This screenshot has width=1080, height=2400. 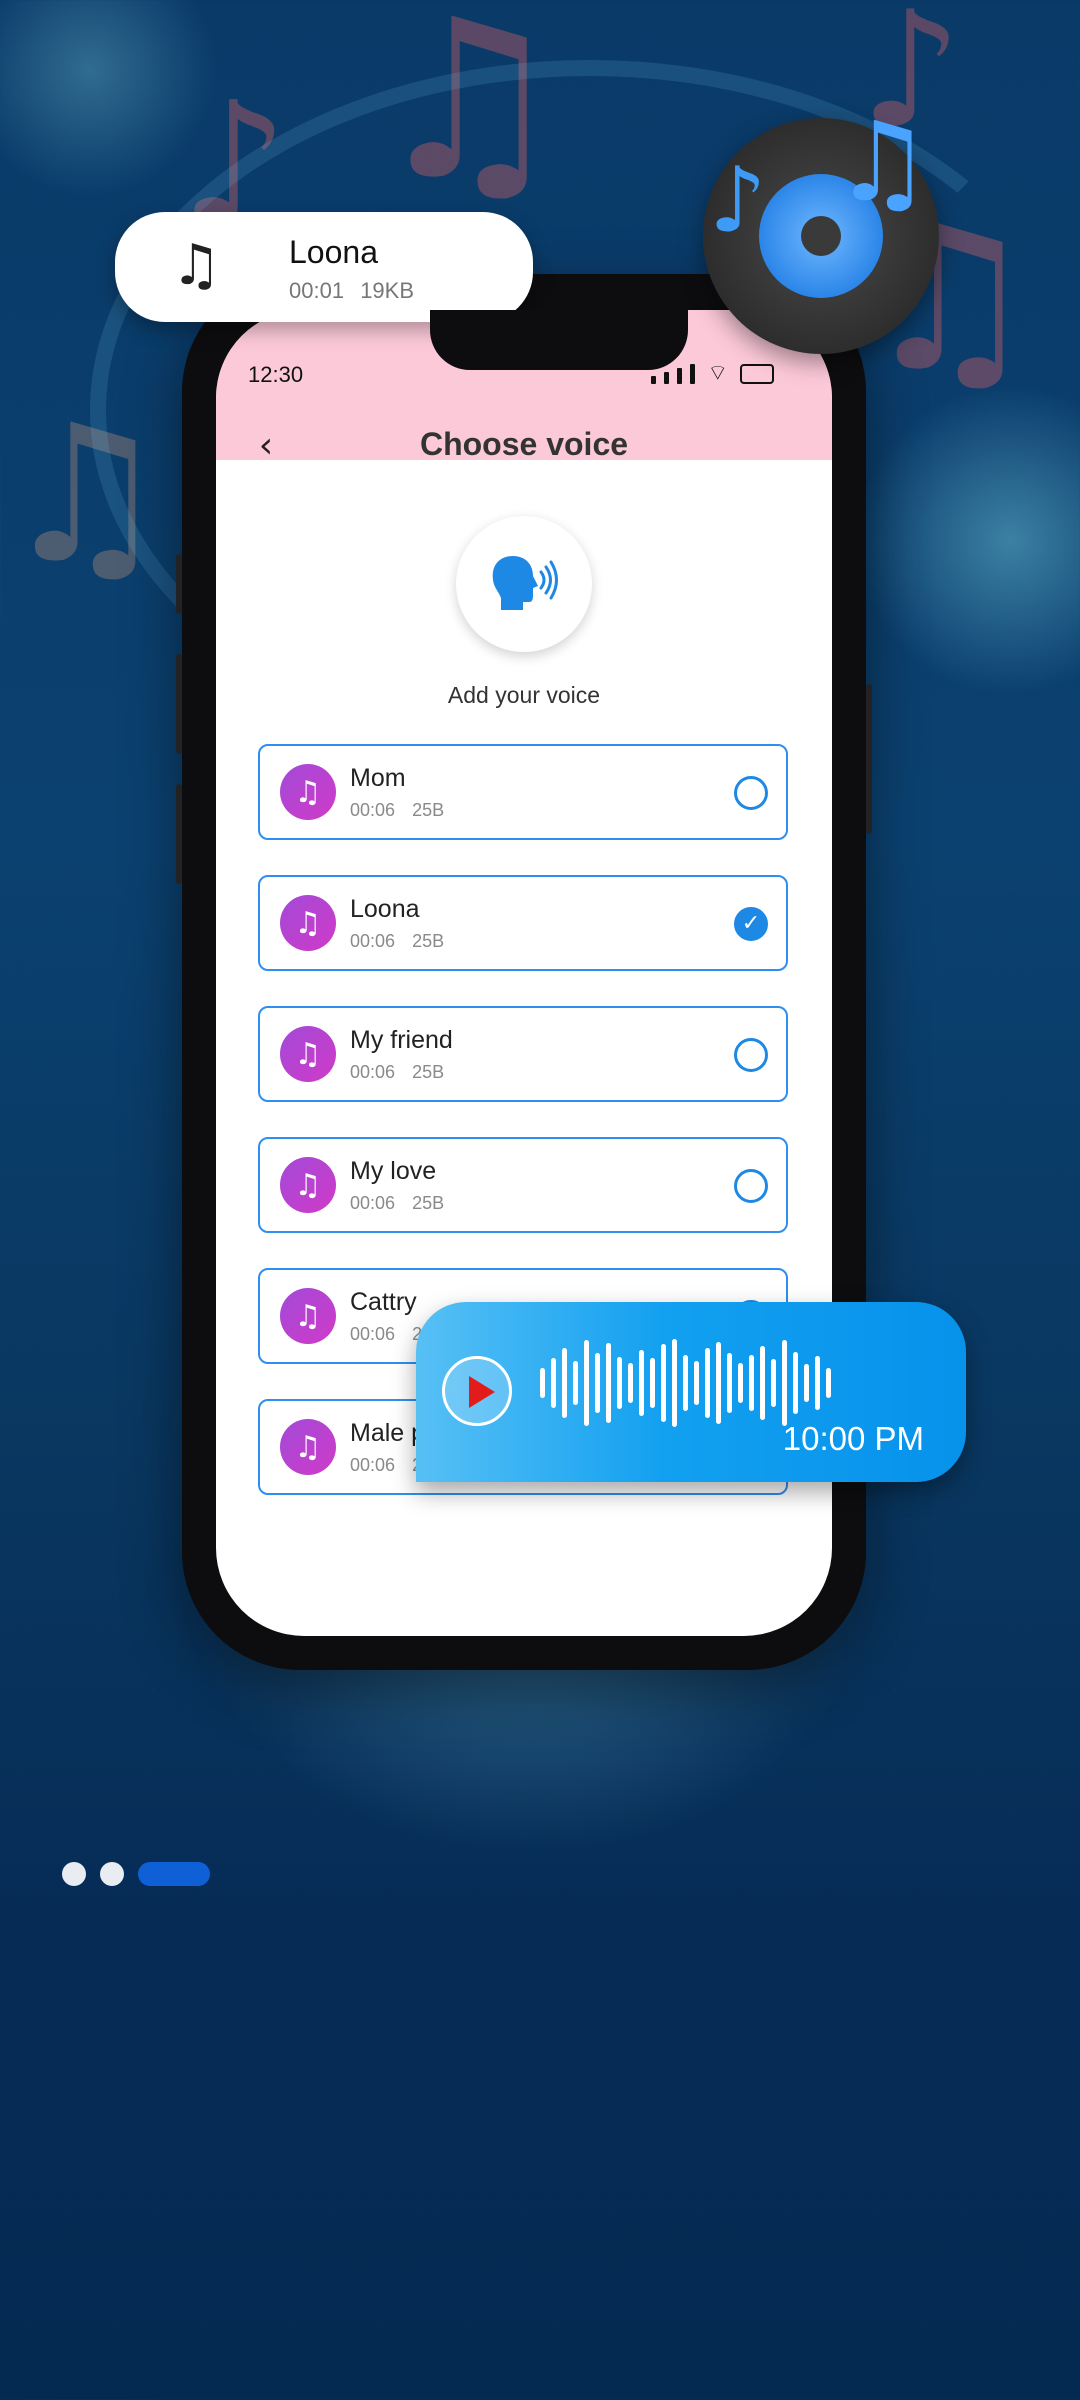 I want to click on add-voice-button, so click(x=524, y=584).